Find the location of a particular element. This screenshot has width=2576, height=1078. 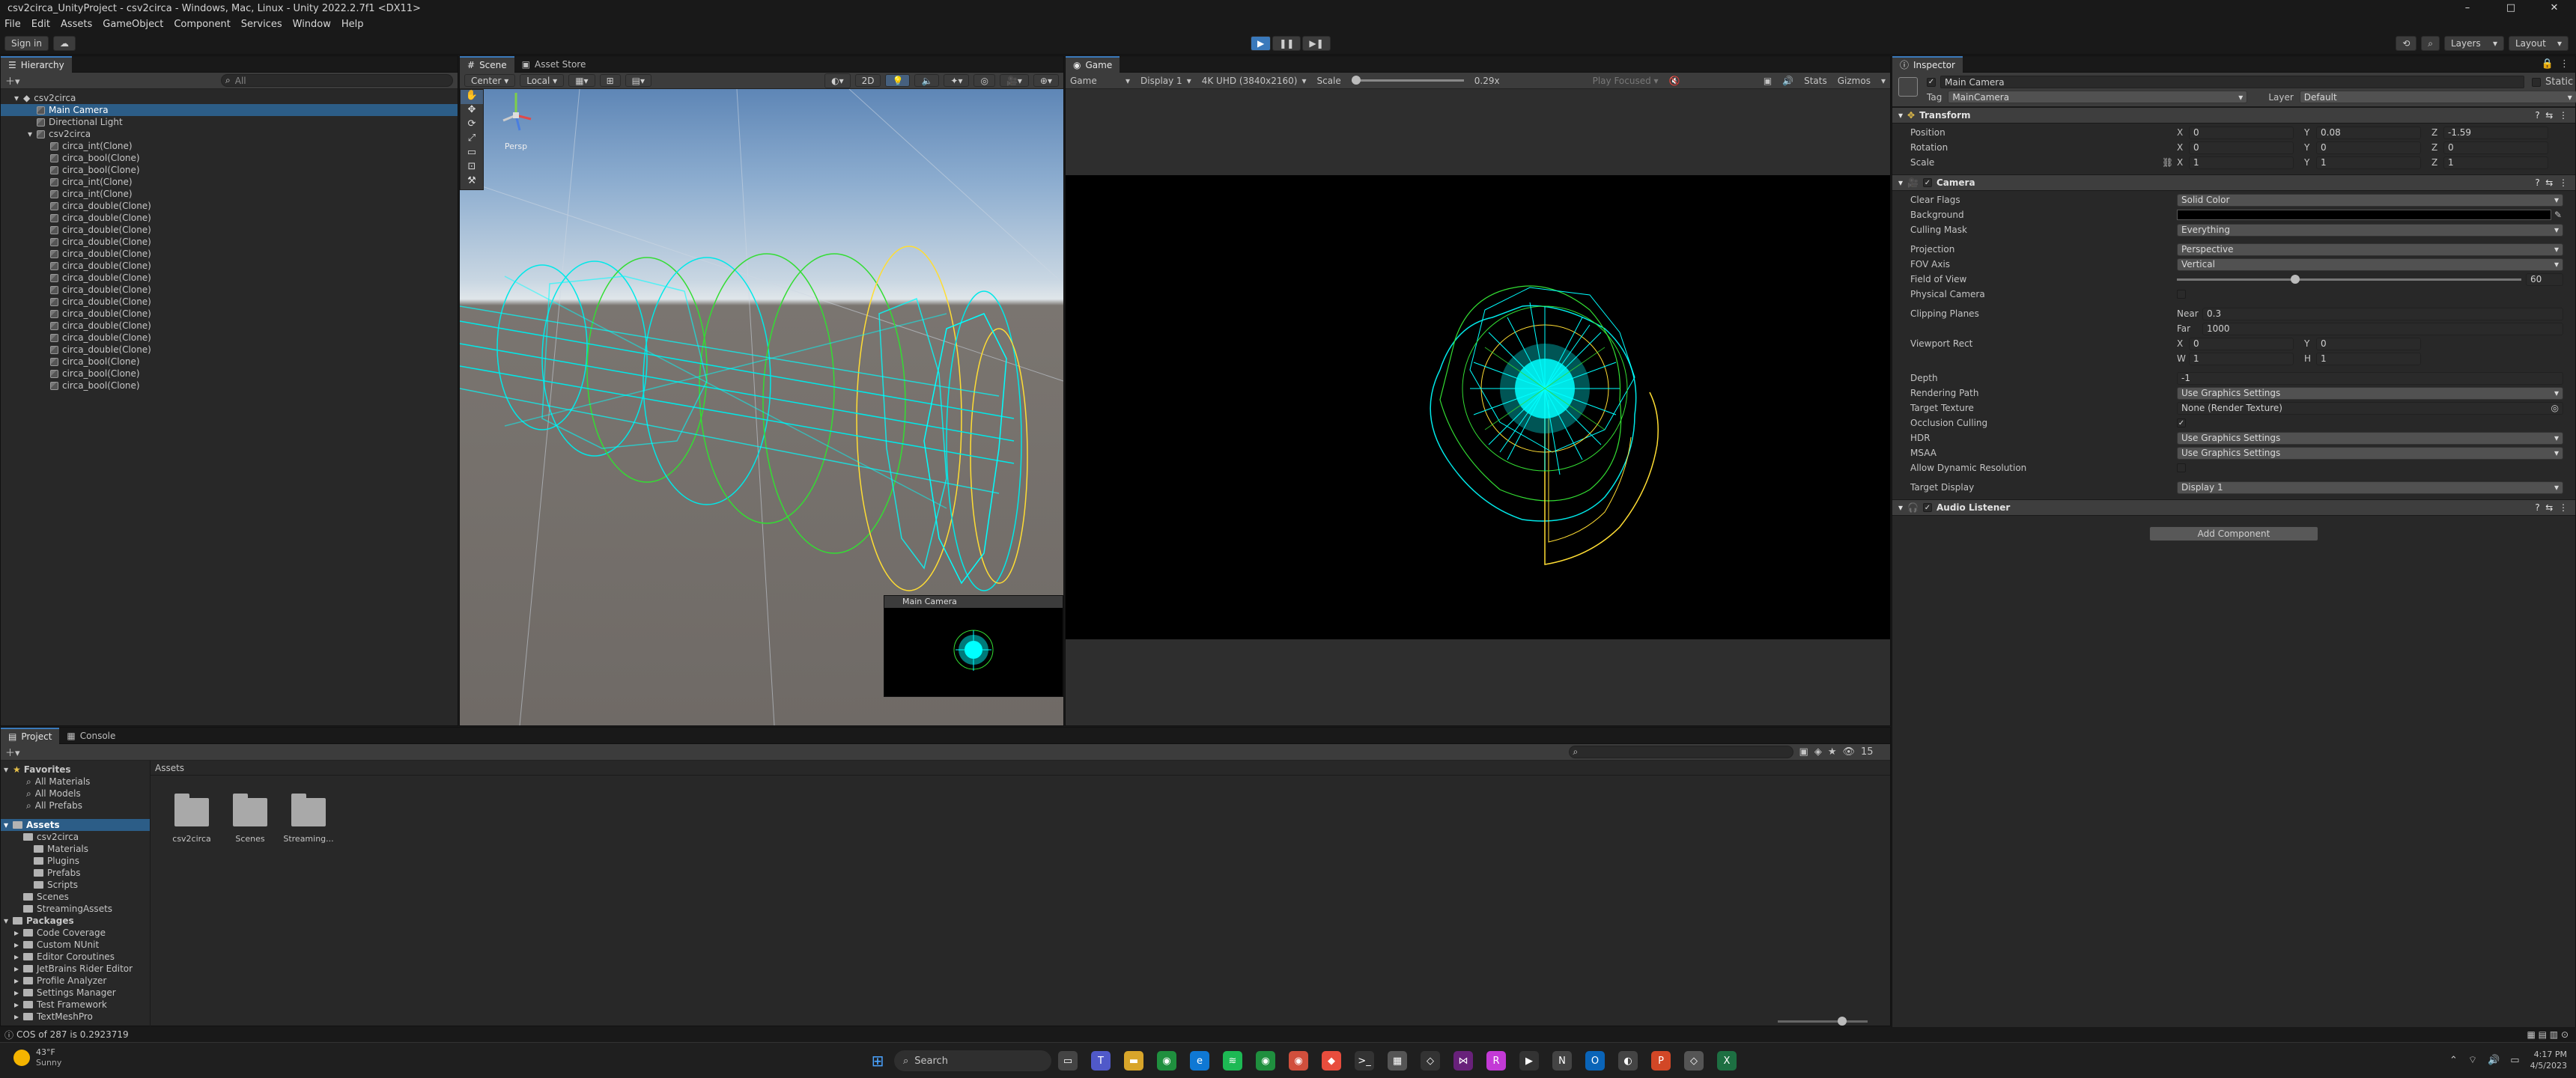

target-display-dropdown: Display 1 ▾ is located at coordinates (2370, 487).